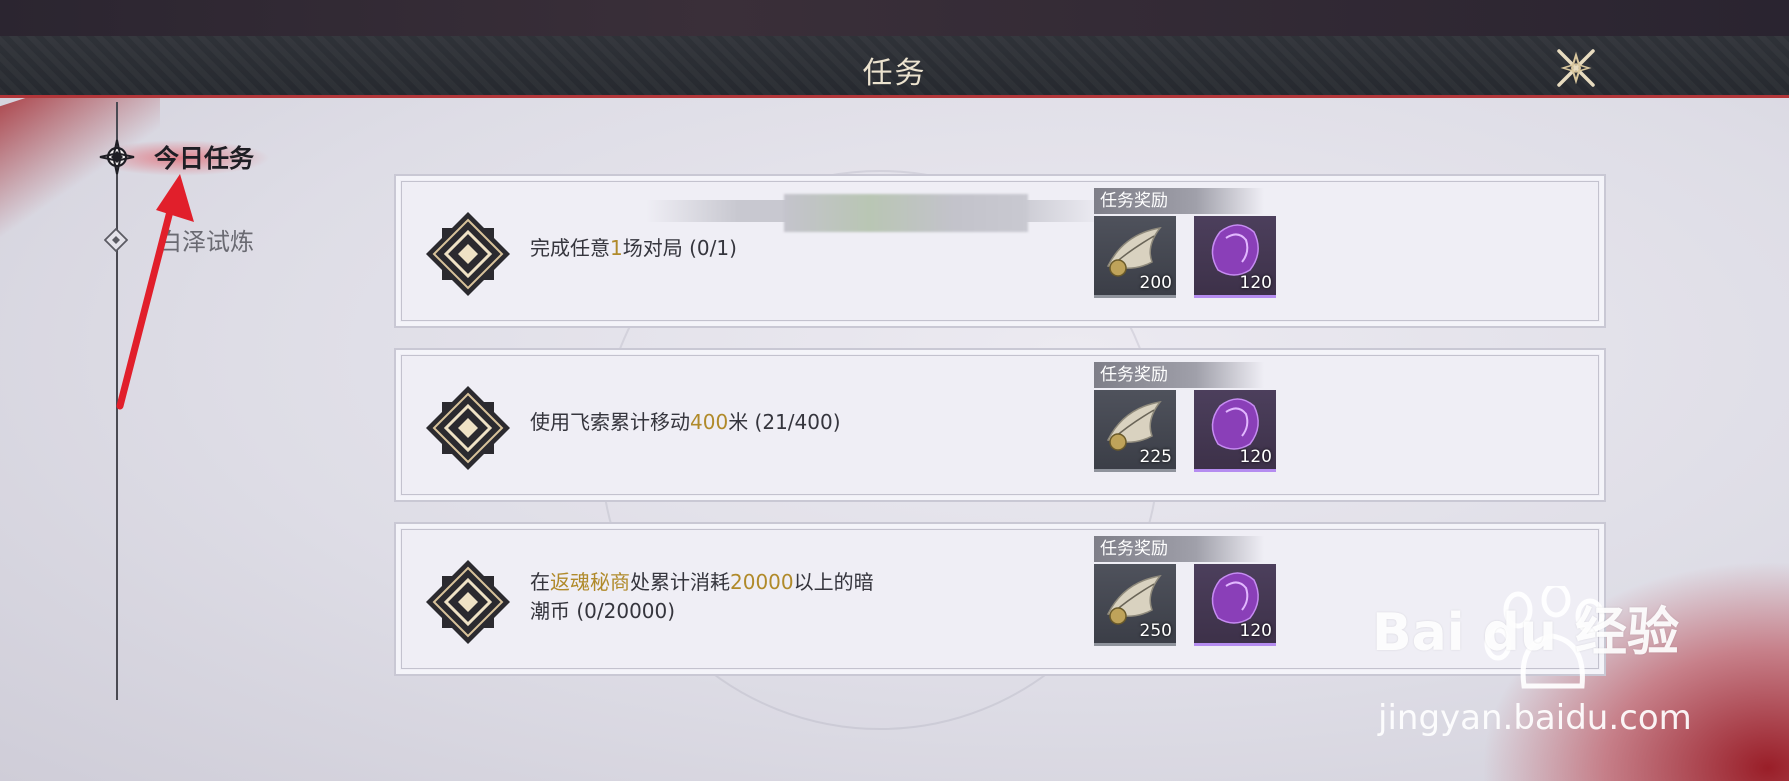  What do you see at coordinates (702, 611) in the screenshot?
I see `quest-line: 潮币 (0/20000)` at bounding box center [702, 611].